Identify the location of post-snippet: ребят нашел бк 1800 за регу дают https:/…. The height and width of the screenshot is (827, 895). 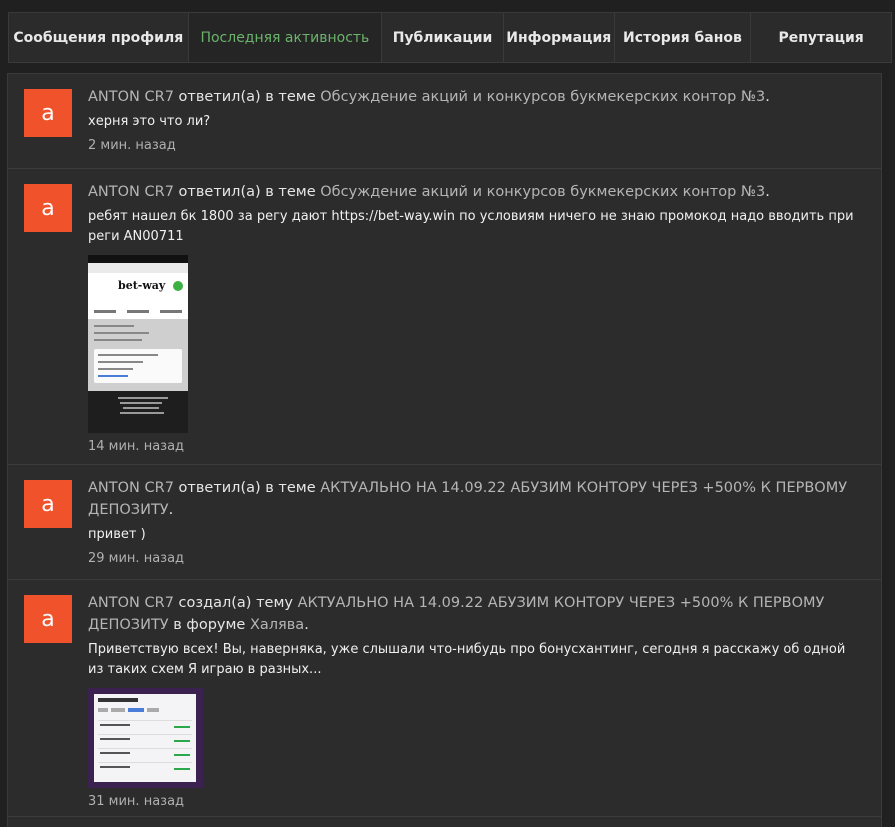
(471, 226).